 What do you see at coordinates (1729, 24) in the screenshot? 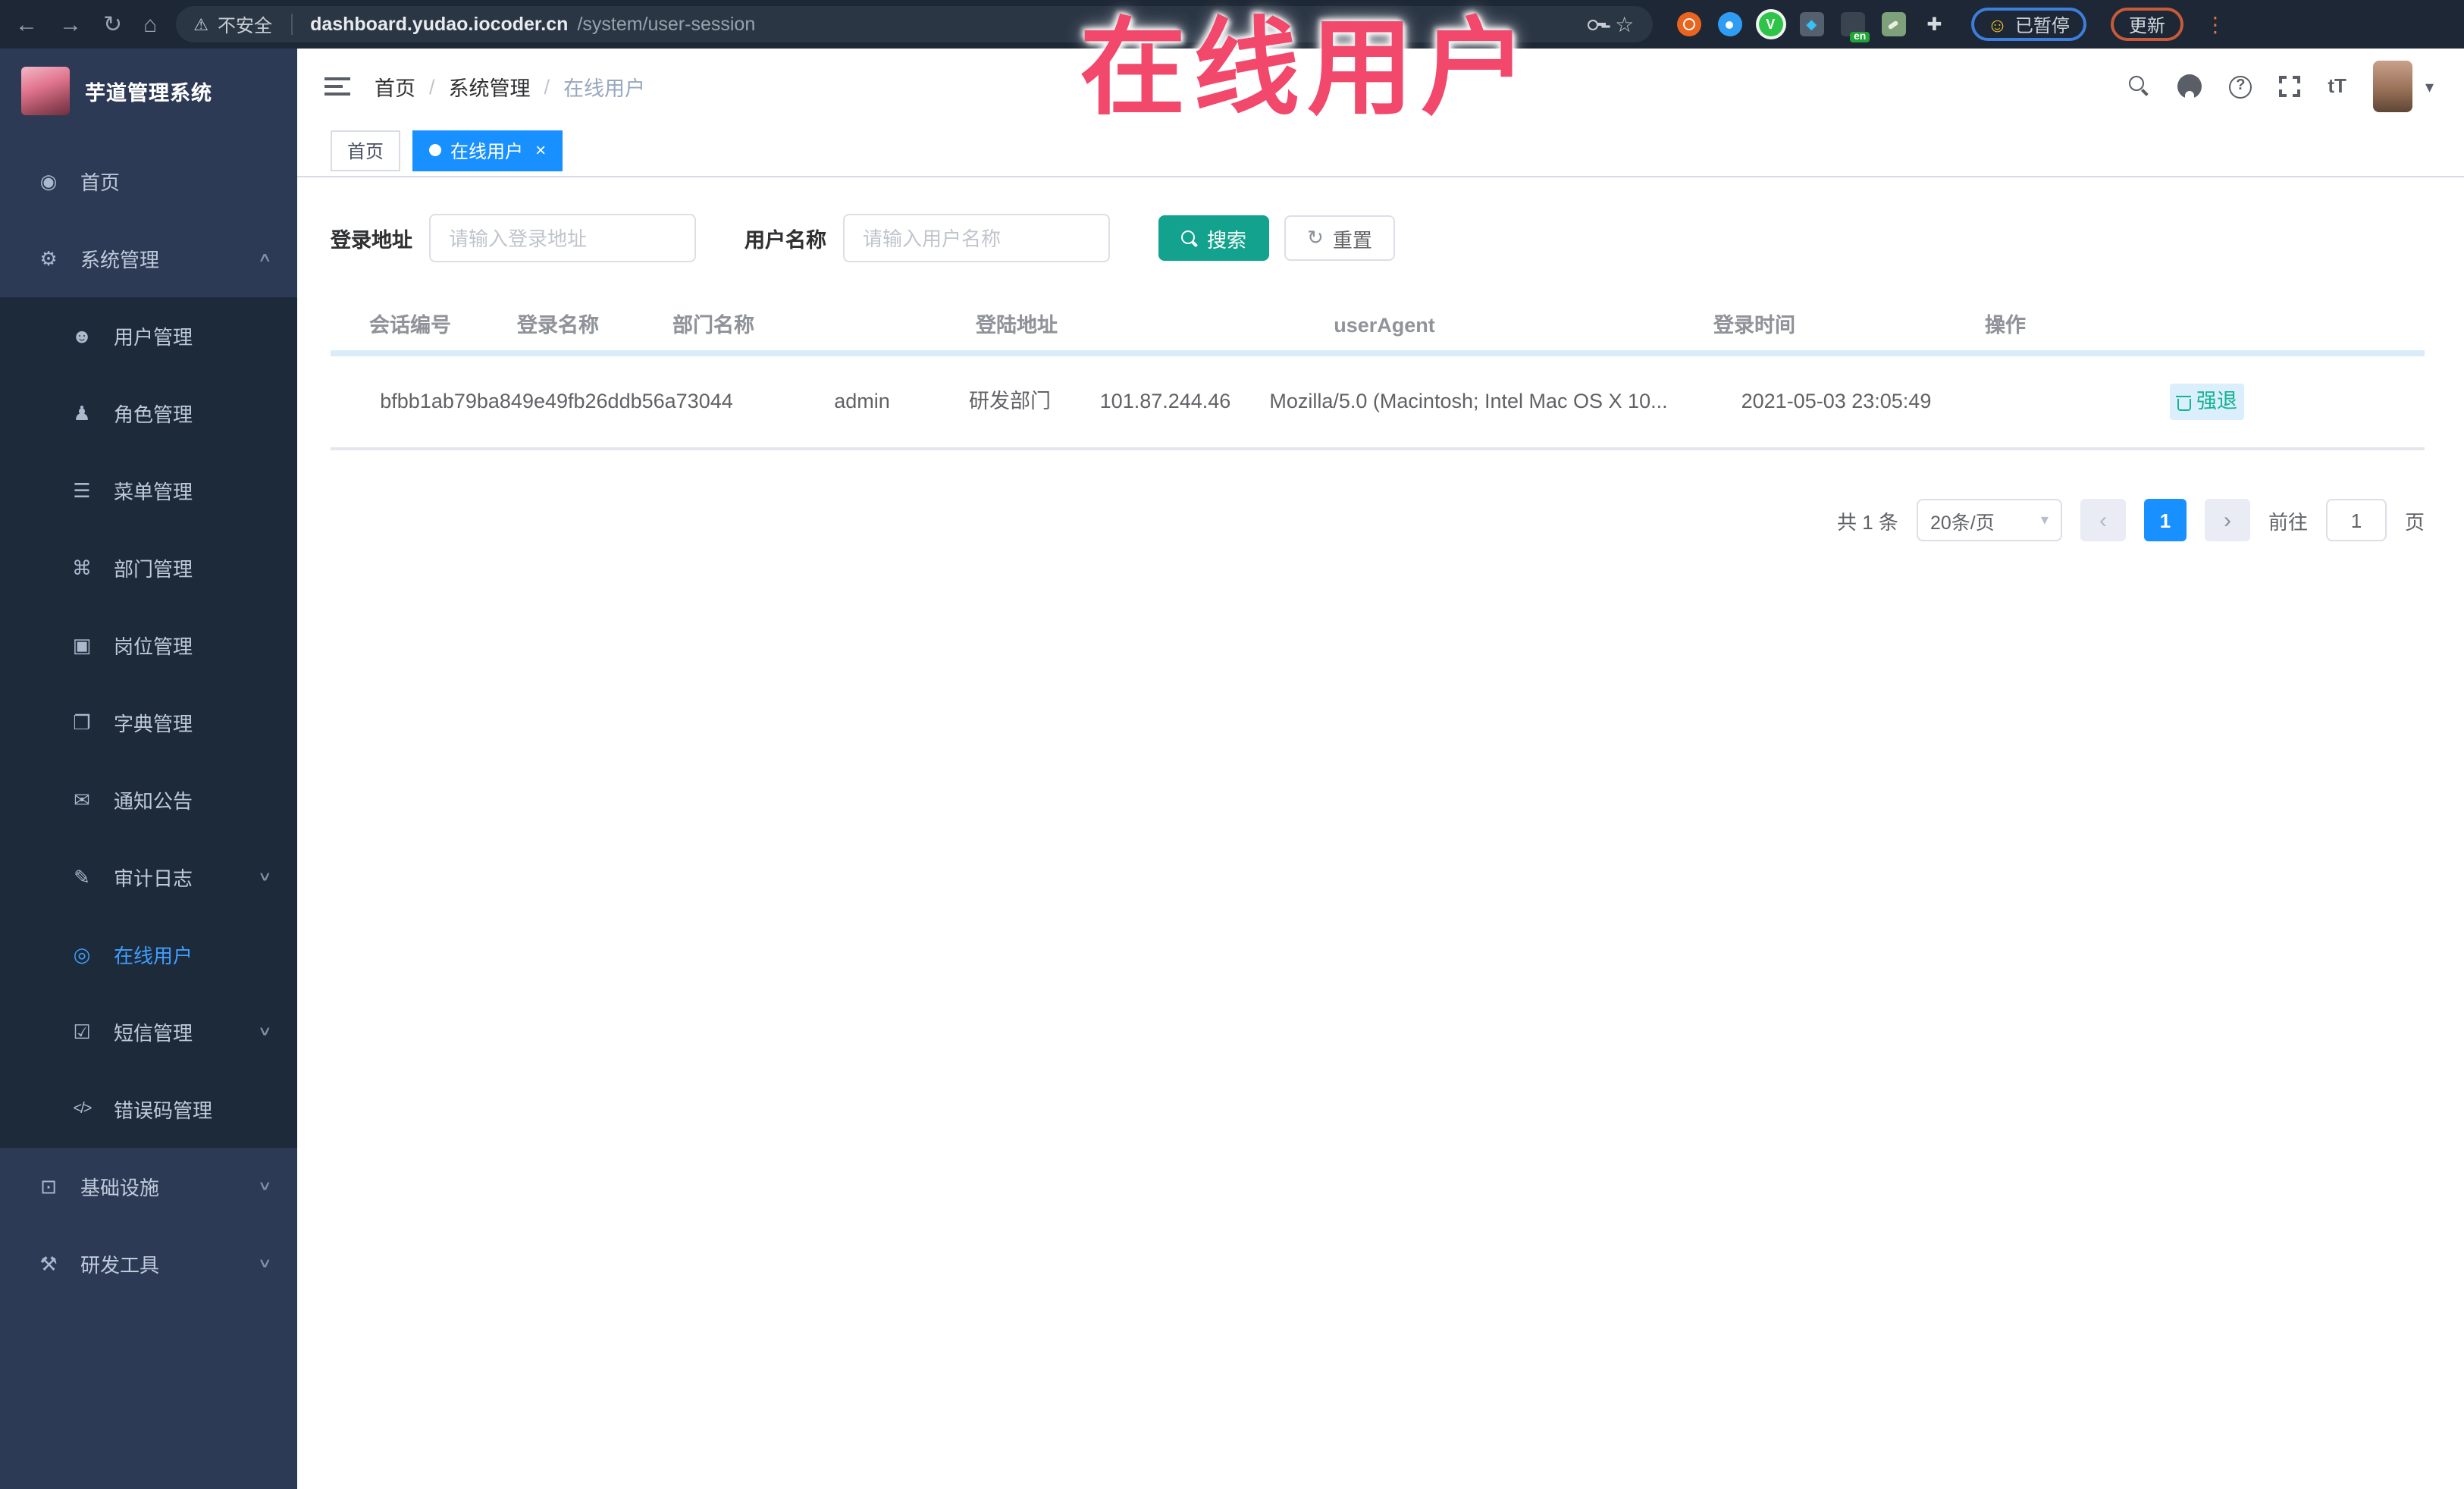
I see `pin-ext-icon` at bounding box center [1729, 24].